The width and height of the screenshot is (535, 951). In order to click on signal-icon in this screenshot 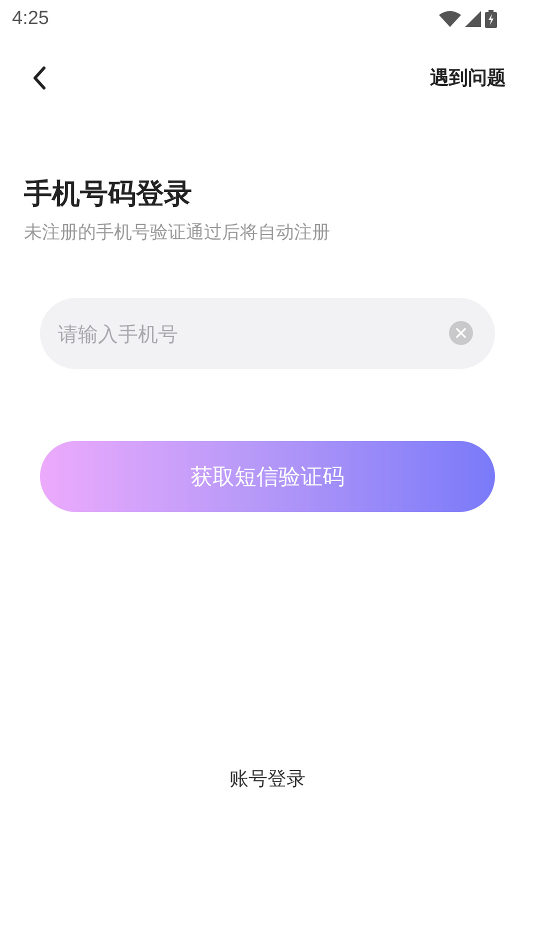, I will do `click(473, 19)`.